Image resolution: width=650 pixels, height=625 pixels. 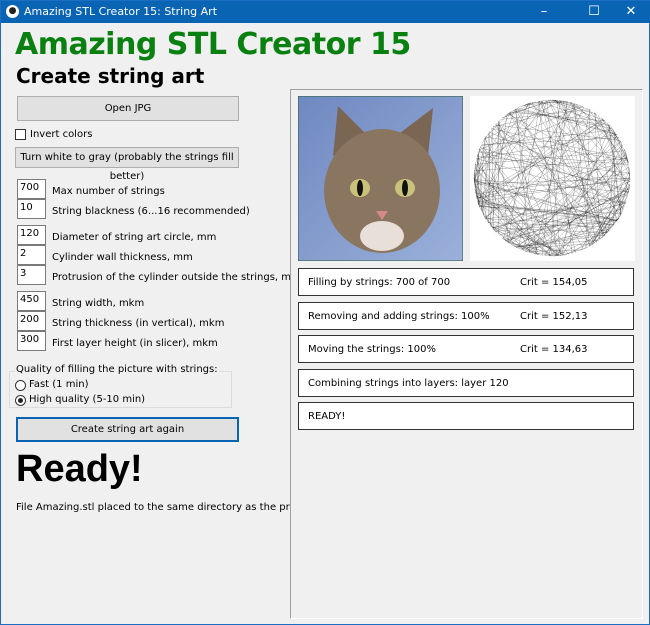 What do you see at coordinates (466, 349) in the screenshot?
I see `status-moving: Moving the strings: 100% Crit = 134,63` at bounding box center [466, 349].